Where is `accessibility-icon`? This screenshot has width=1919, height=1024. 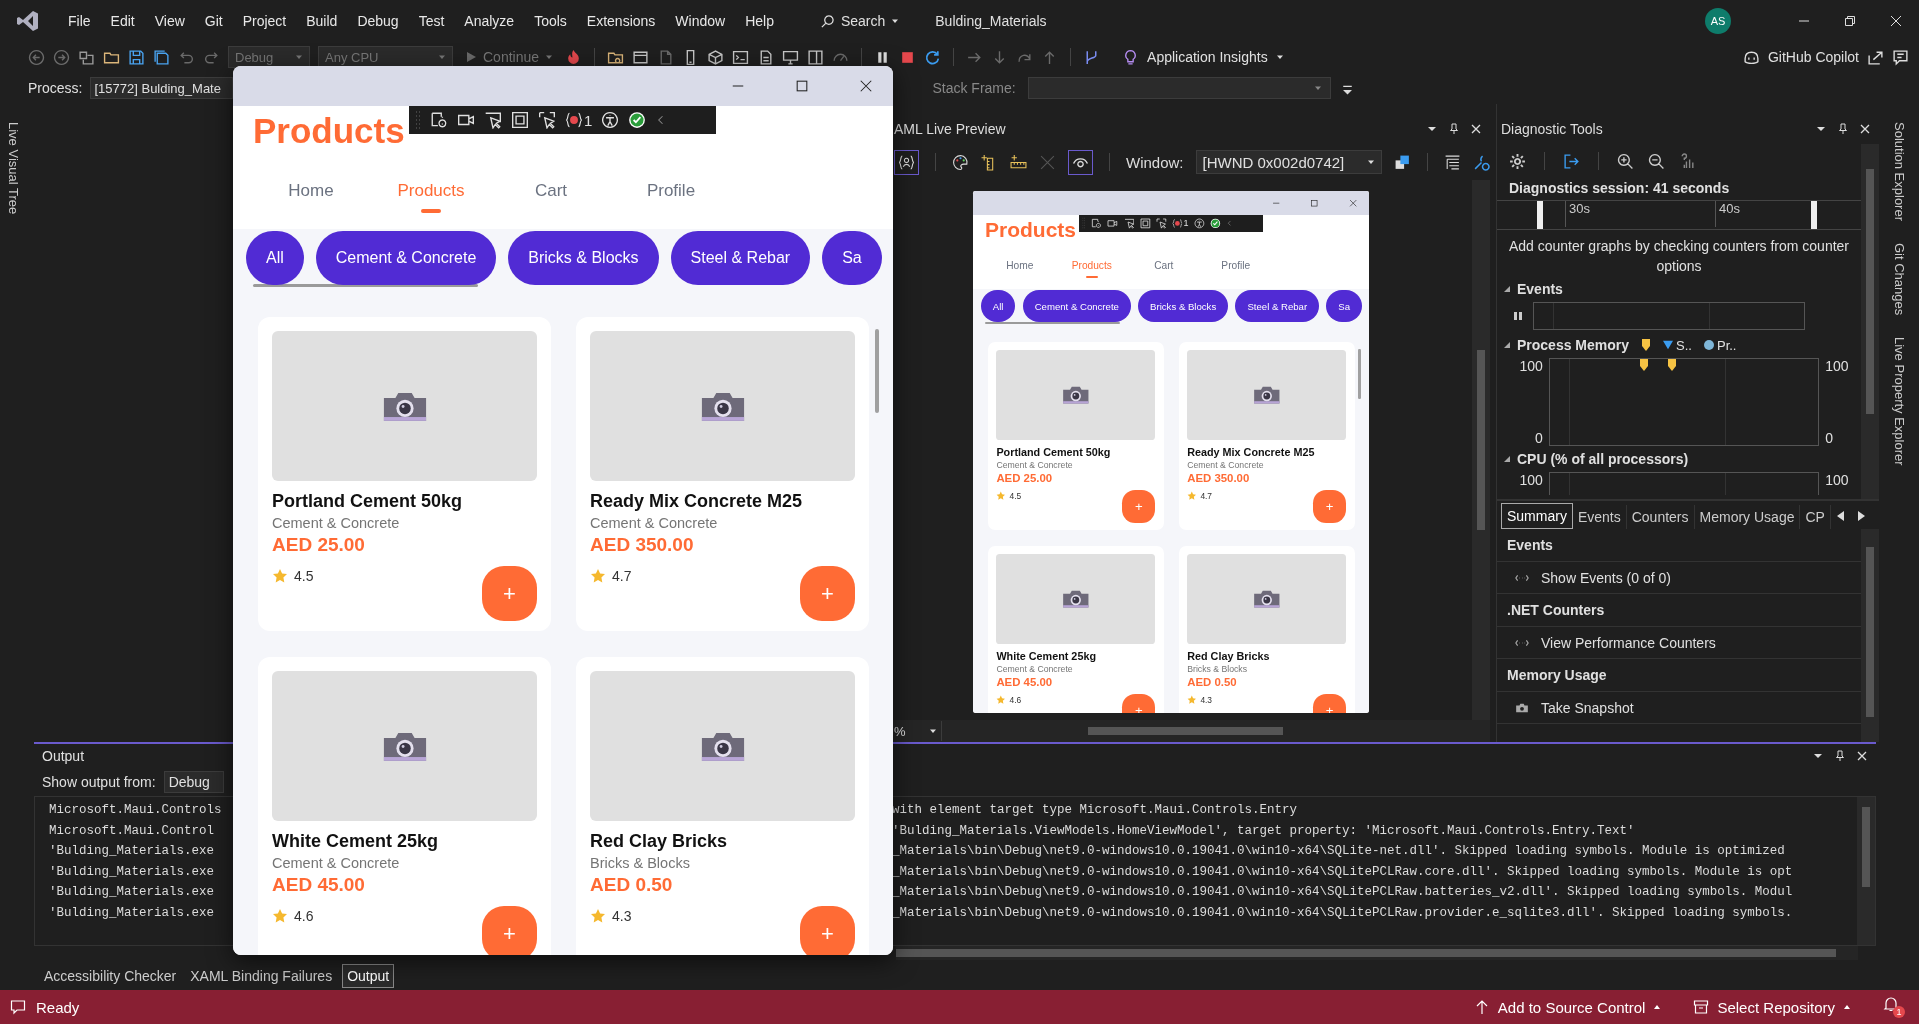 accessibility-icon is located at coordinates (610, 120).